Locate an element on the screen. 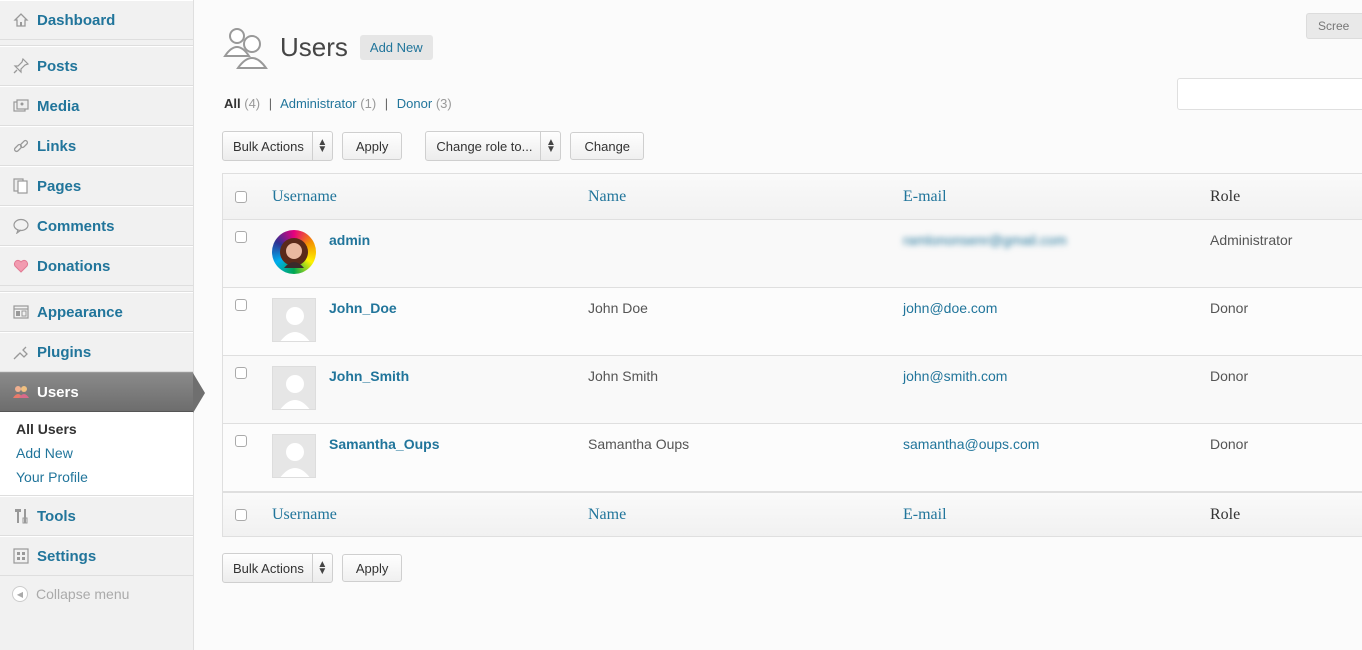  sidebar-item-media: Media is located at coordinates (96, 106).